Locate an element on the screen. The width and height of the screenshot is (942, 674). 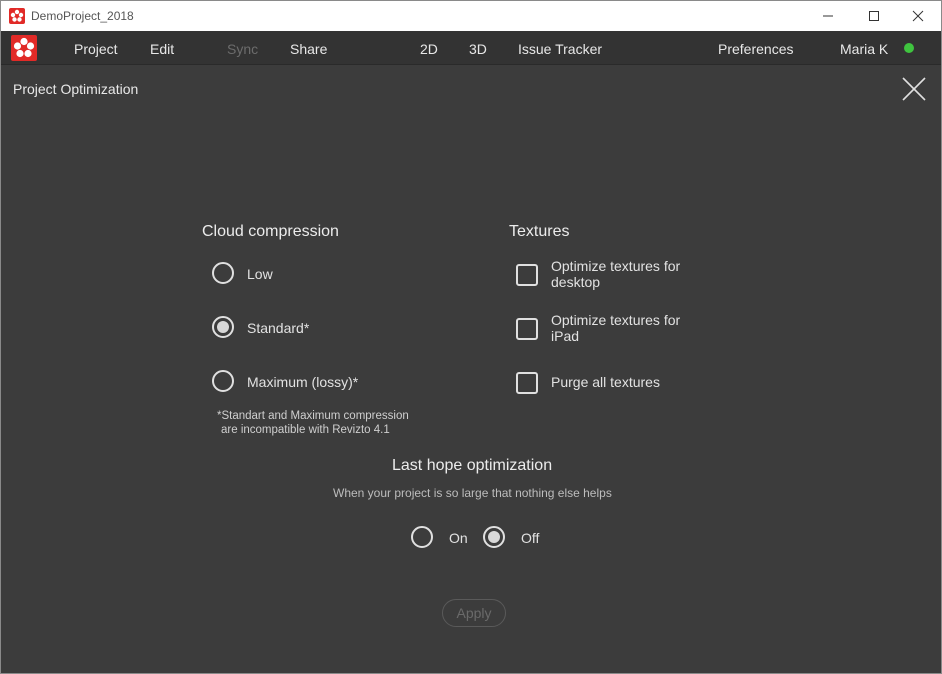
maximize-button is located at coordinates (874, 16).